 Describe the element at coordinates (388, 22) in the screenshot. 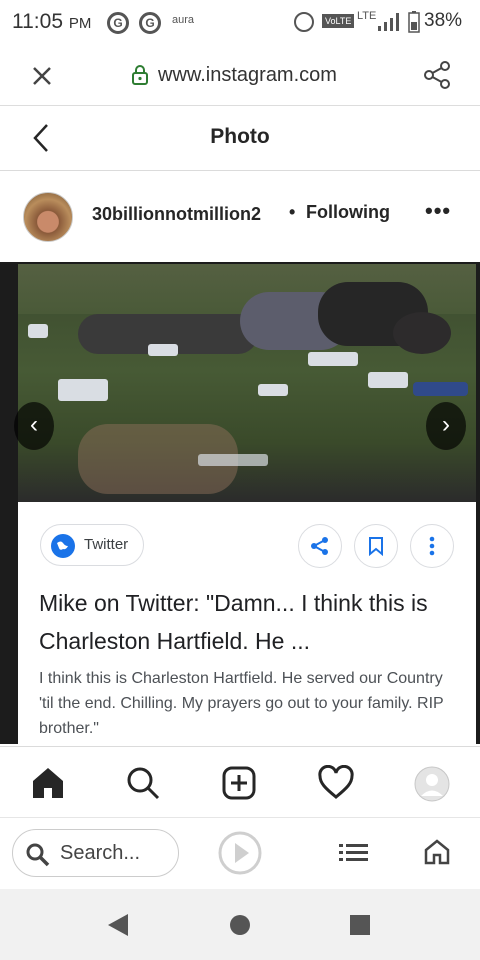

I see `signal-icon` at that location.